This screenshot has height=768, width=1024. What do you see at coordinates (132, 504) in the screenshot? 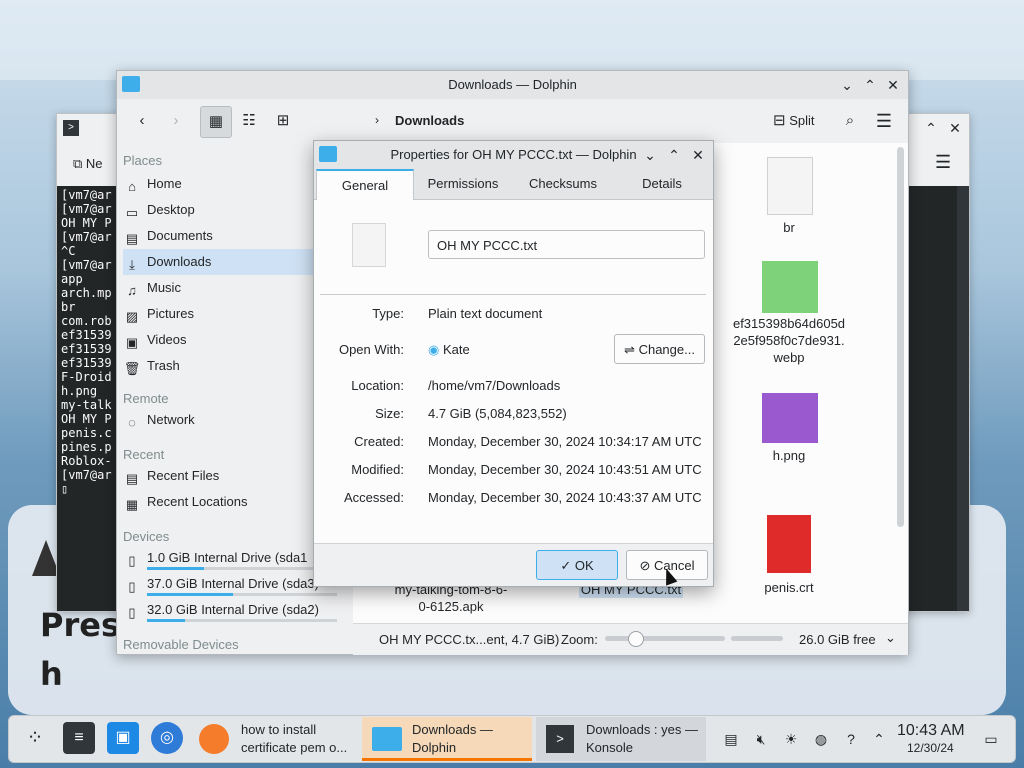
I see `recent-locations-icon: ▦` at bounding box center [132, 504].